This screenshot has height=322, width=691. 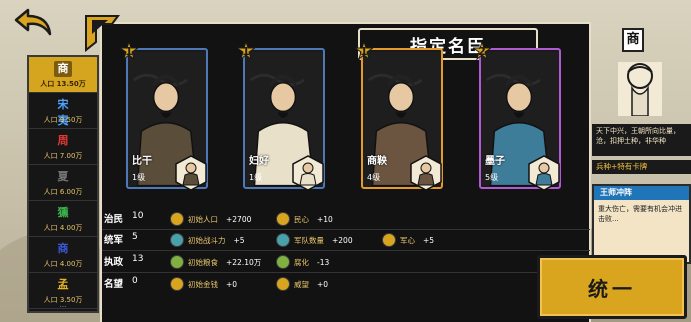 I want to click on effect-value: -13, so click(x=323, y=262).